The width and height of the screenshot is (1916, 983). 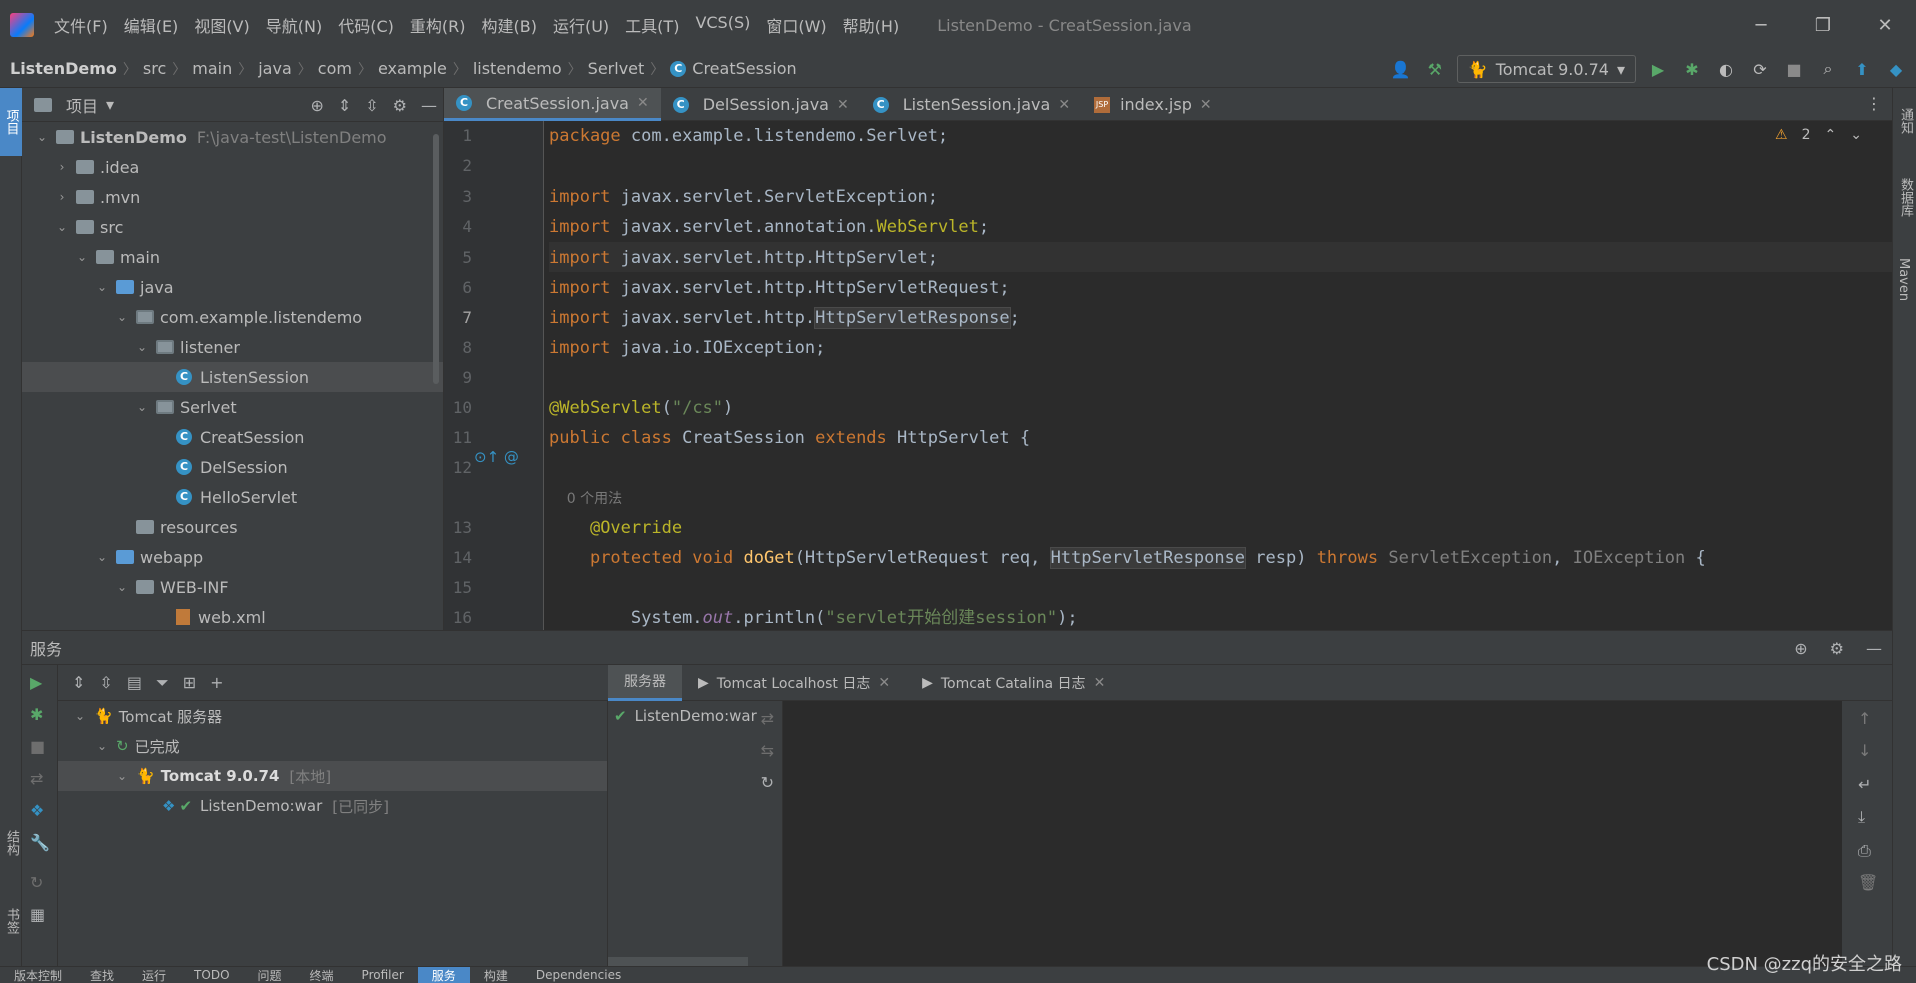 What do you see at coordinates (162, 683) in the screenshot?
I see `filter-icon: ⏷` at bounding box center [162, 683].